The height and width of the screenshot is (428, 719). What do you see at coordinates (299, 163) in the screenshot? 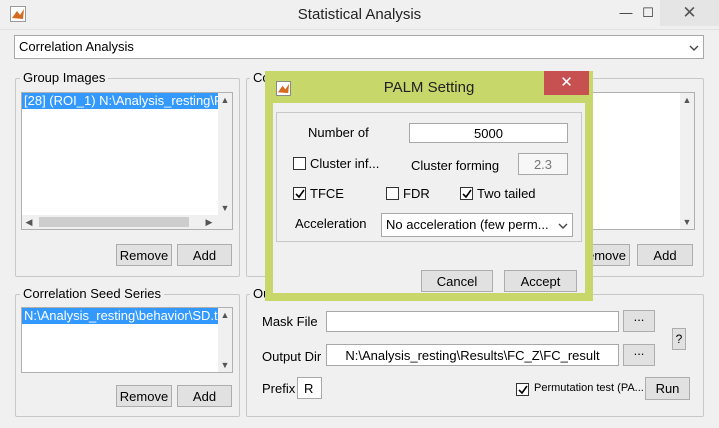
I see `cluster-inference-checkbox` at bounding box center [299, 163].